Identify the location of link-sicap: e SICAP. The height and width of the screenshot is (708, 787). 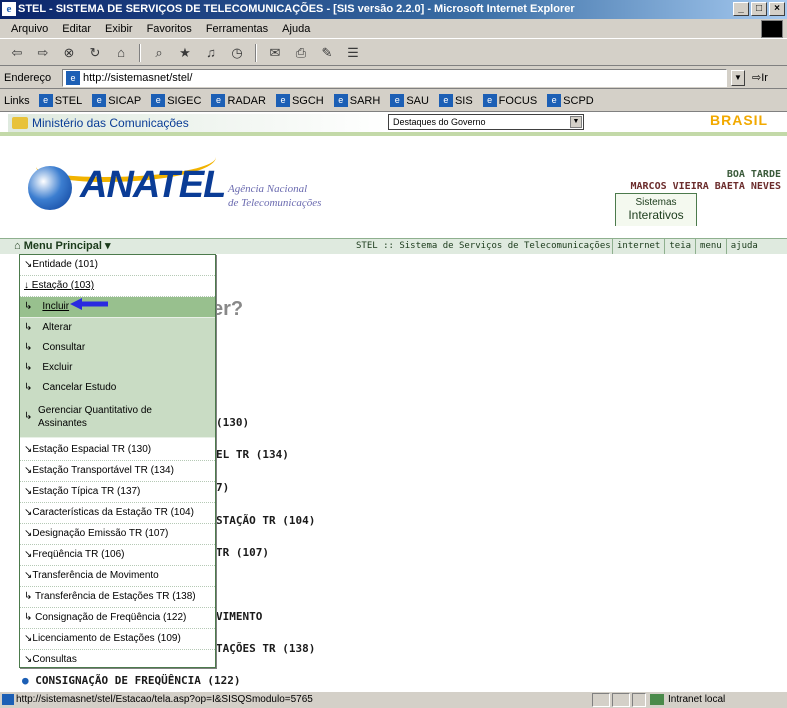
(116, 100).